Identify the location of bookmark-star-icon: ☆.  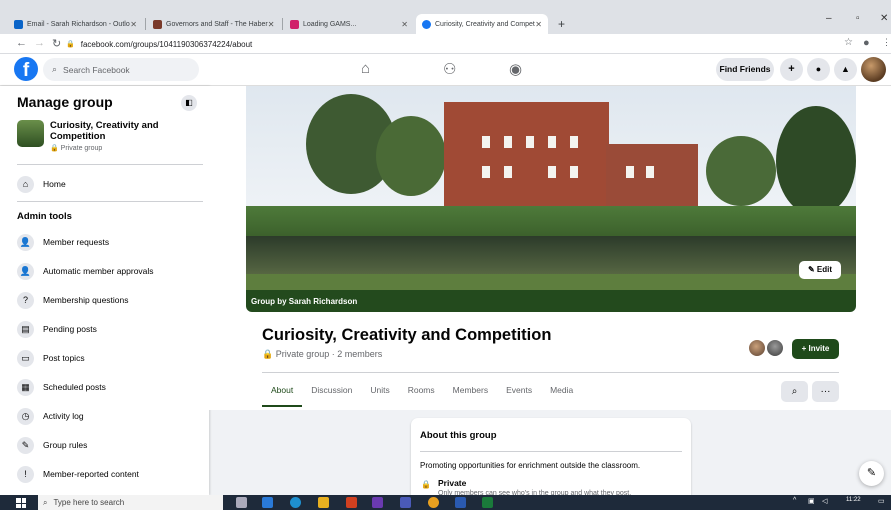
(848, 42).